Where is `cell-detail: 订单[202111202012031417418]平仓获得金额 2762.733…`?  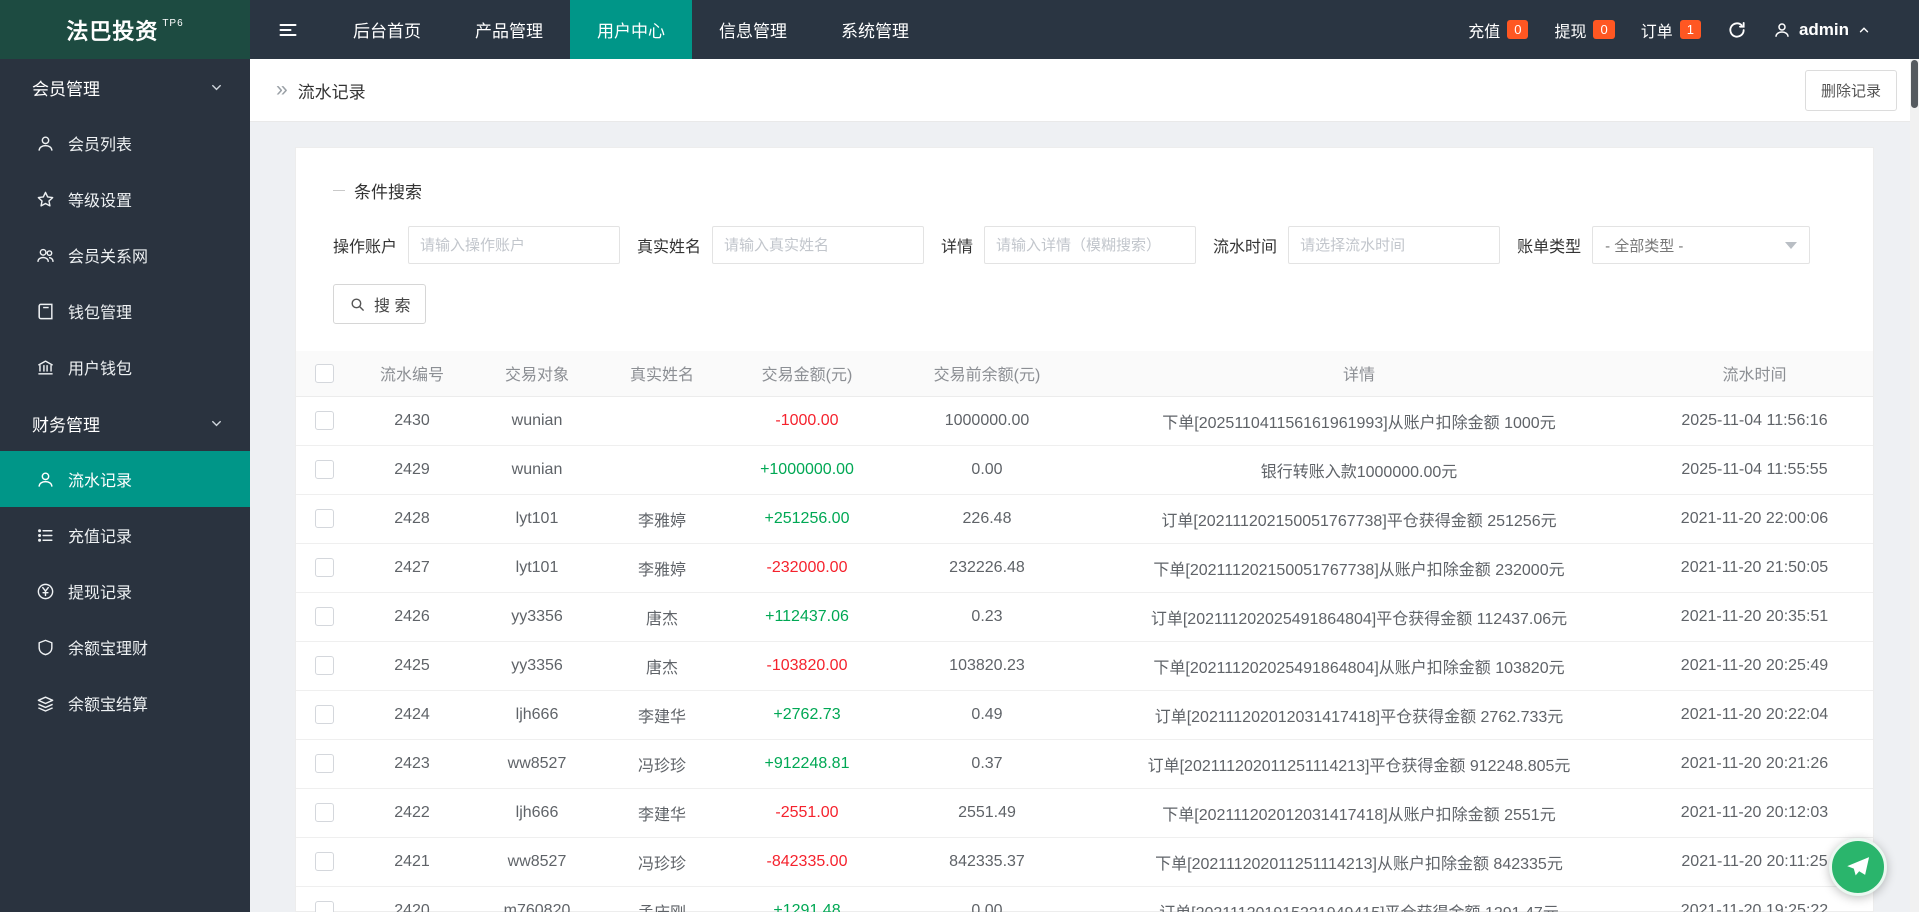
cell-detail: 订单[202111202012031417418]平仓获得金额 2762.733… is located at coordinates (1359, 715).